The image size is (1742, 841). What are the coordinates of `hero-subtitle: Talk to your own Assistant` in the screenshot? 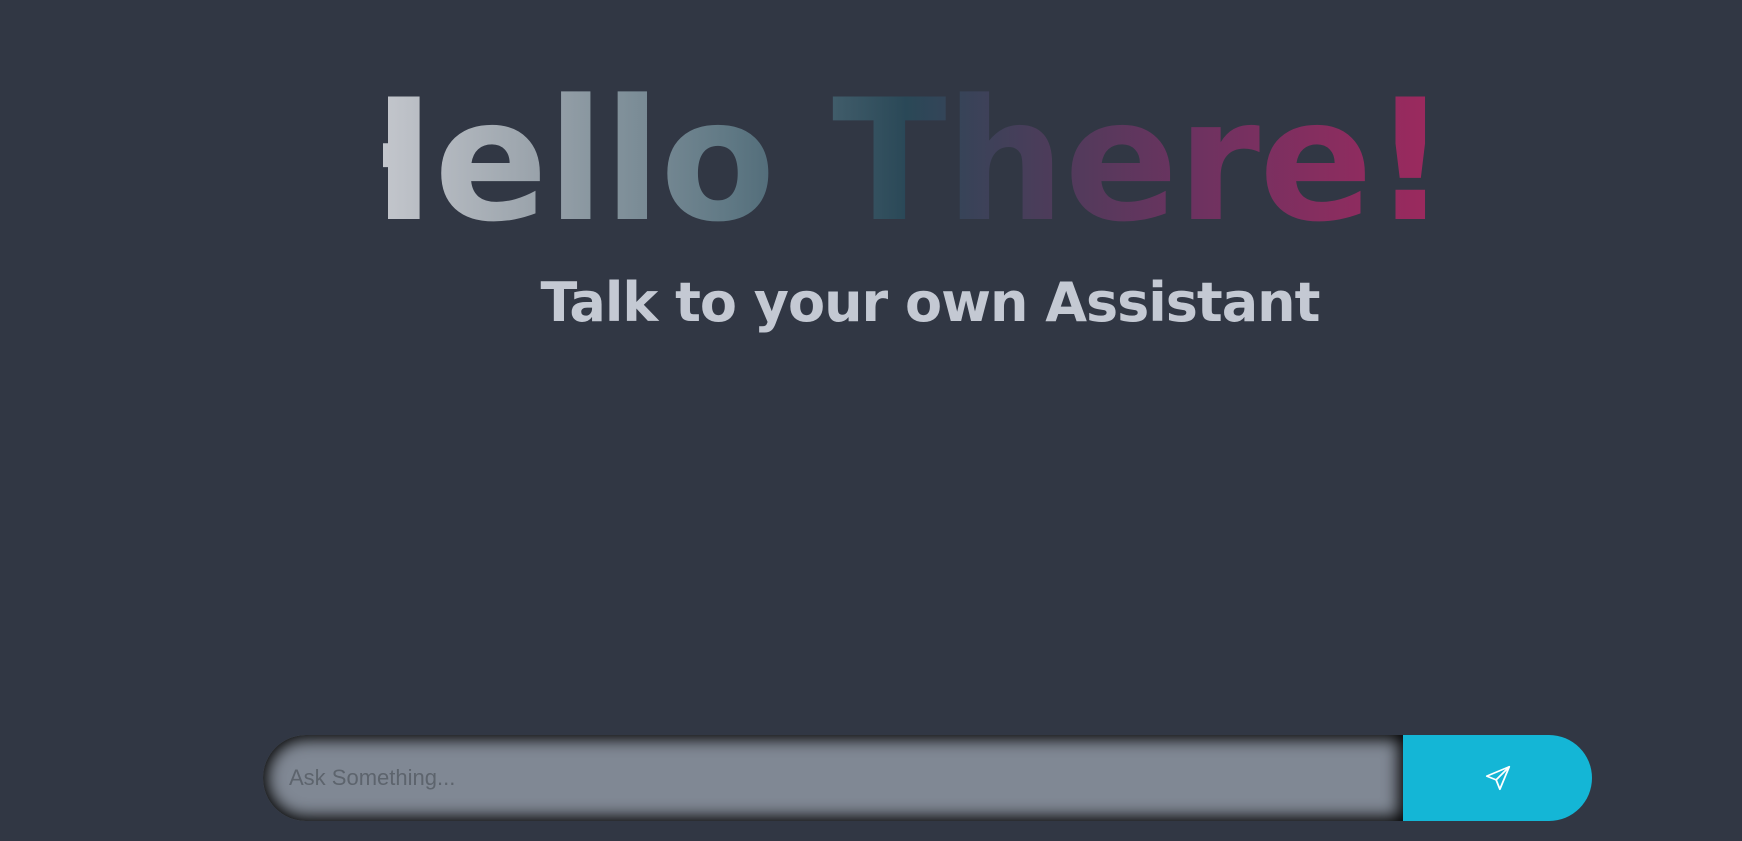 It's located at (930, 302).